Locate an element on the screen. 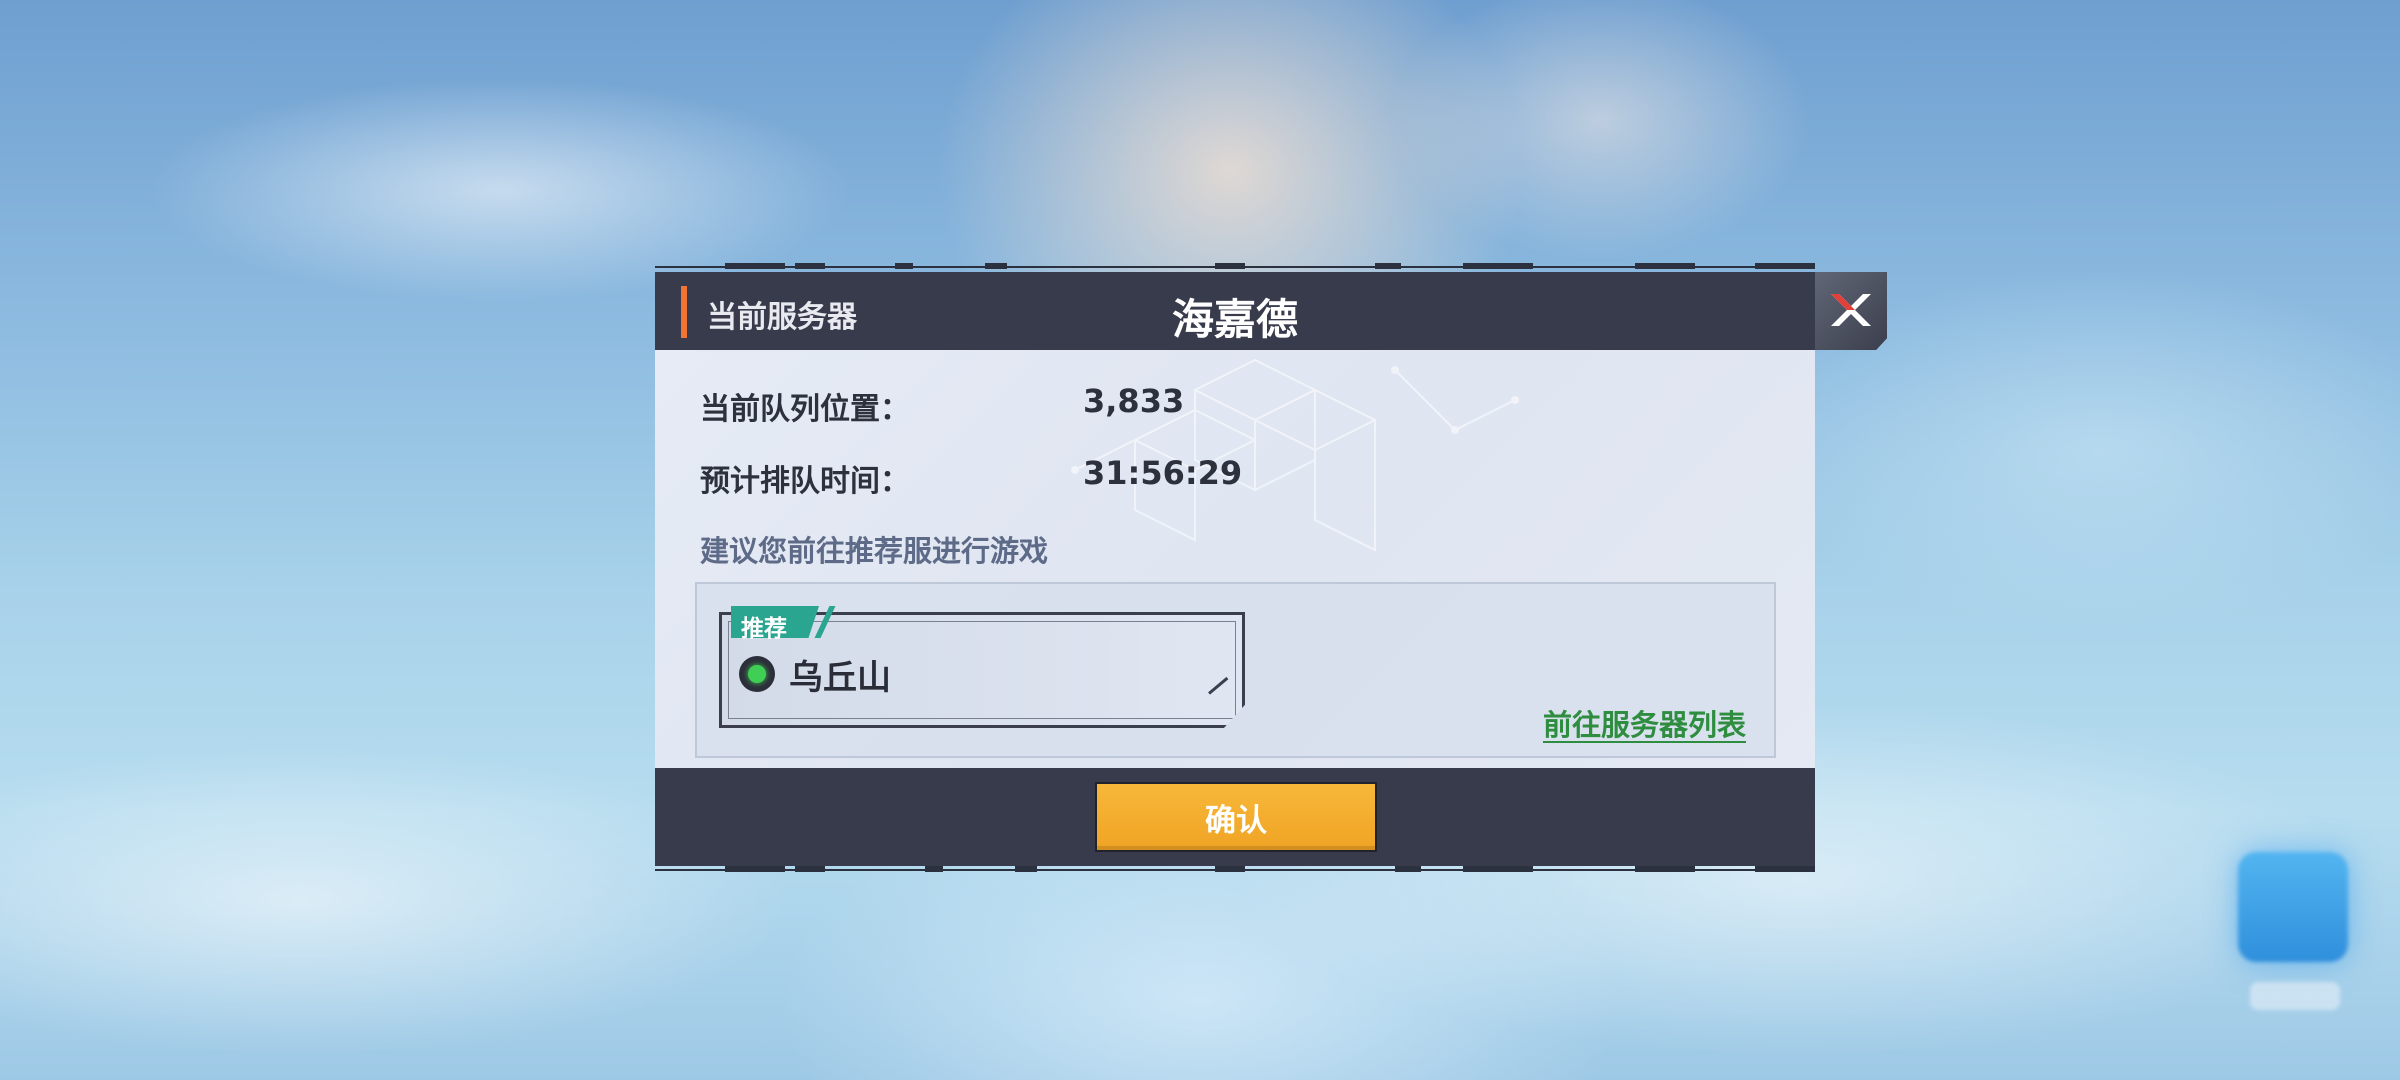 The image size is (2400, 1080). close-button is located at coordinates (1851, 311).